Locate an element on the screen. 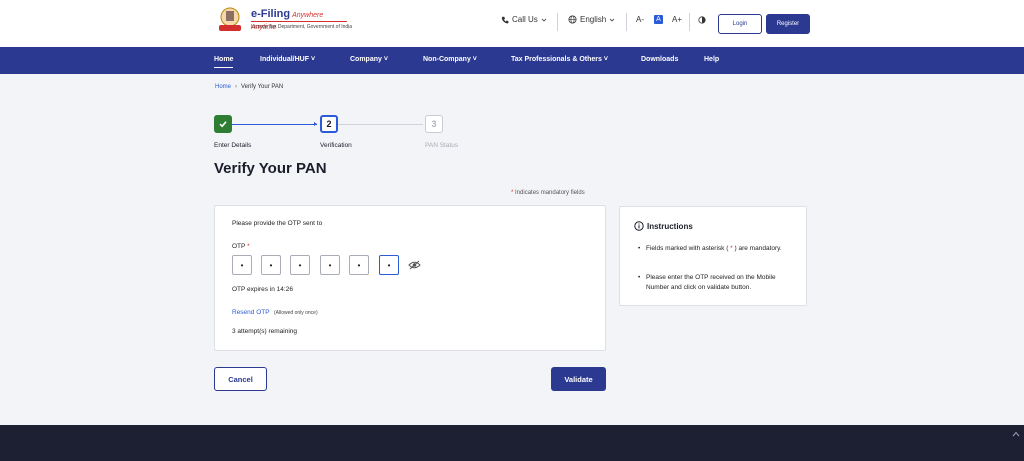  resend-note: (Allowed only once) is located at coordinates (296, 313).